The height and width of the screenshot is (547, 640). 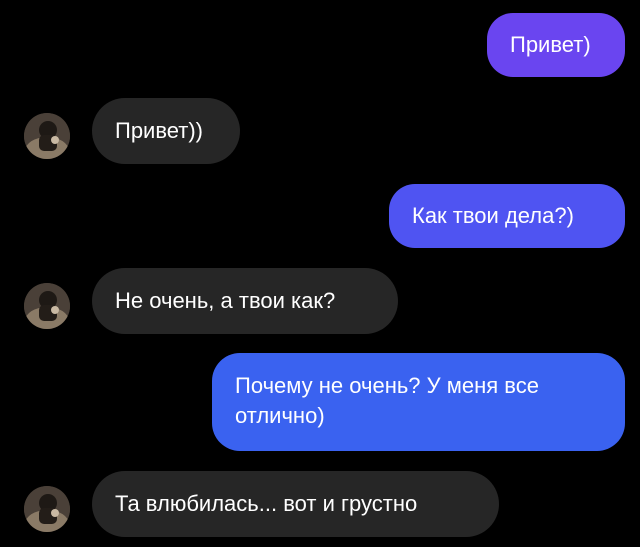 I want to click on message-bubble-outgoing: Почему не очень? У меня все отлично), so click(x=418, y=402).